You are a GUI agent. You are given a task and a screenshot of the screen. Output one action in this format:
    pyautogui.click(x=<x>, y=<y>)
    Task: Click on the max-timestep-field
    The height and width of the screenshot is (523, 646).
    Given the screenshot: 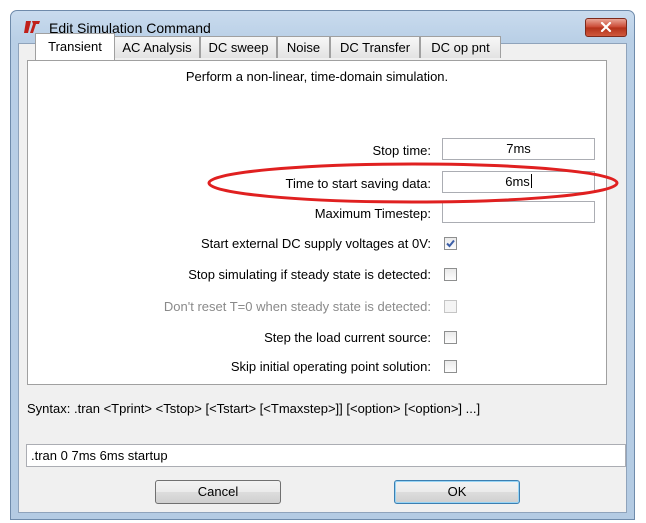 What is the action you would take?
    pyautogui.click(x=518, y=212)
    